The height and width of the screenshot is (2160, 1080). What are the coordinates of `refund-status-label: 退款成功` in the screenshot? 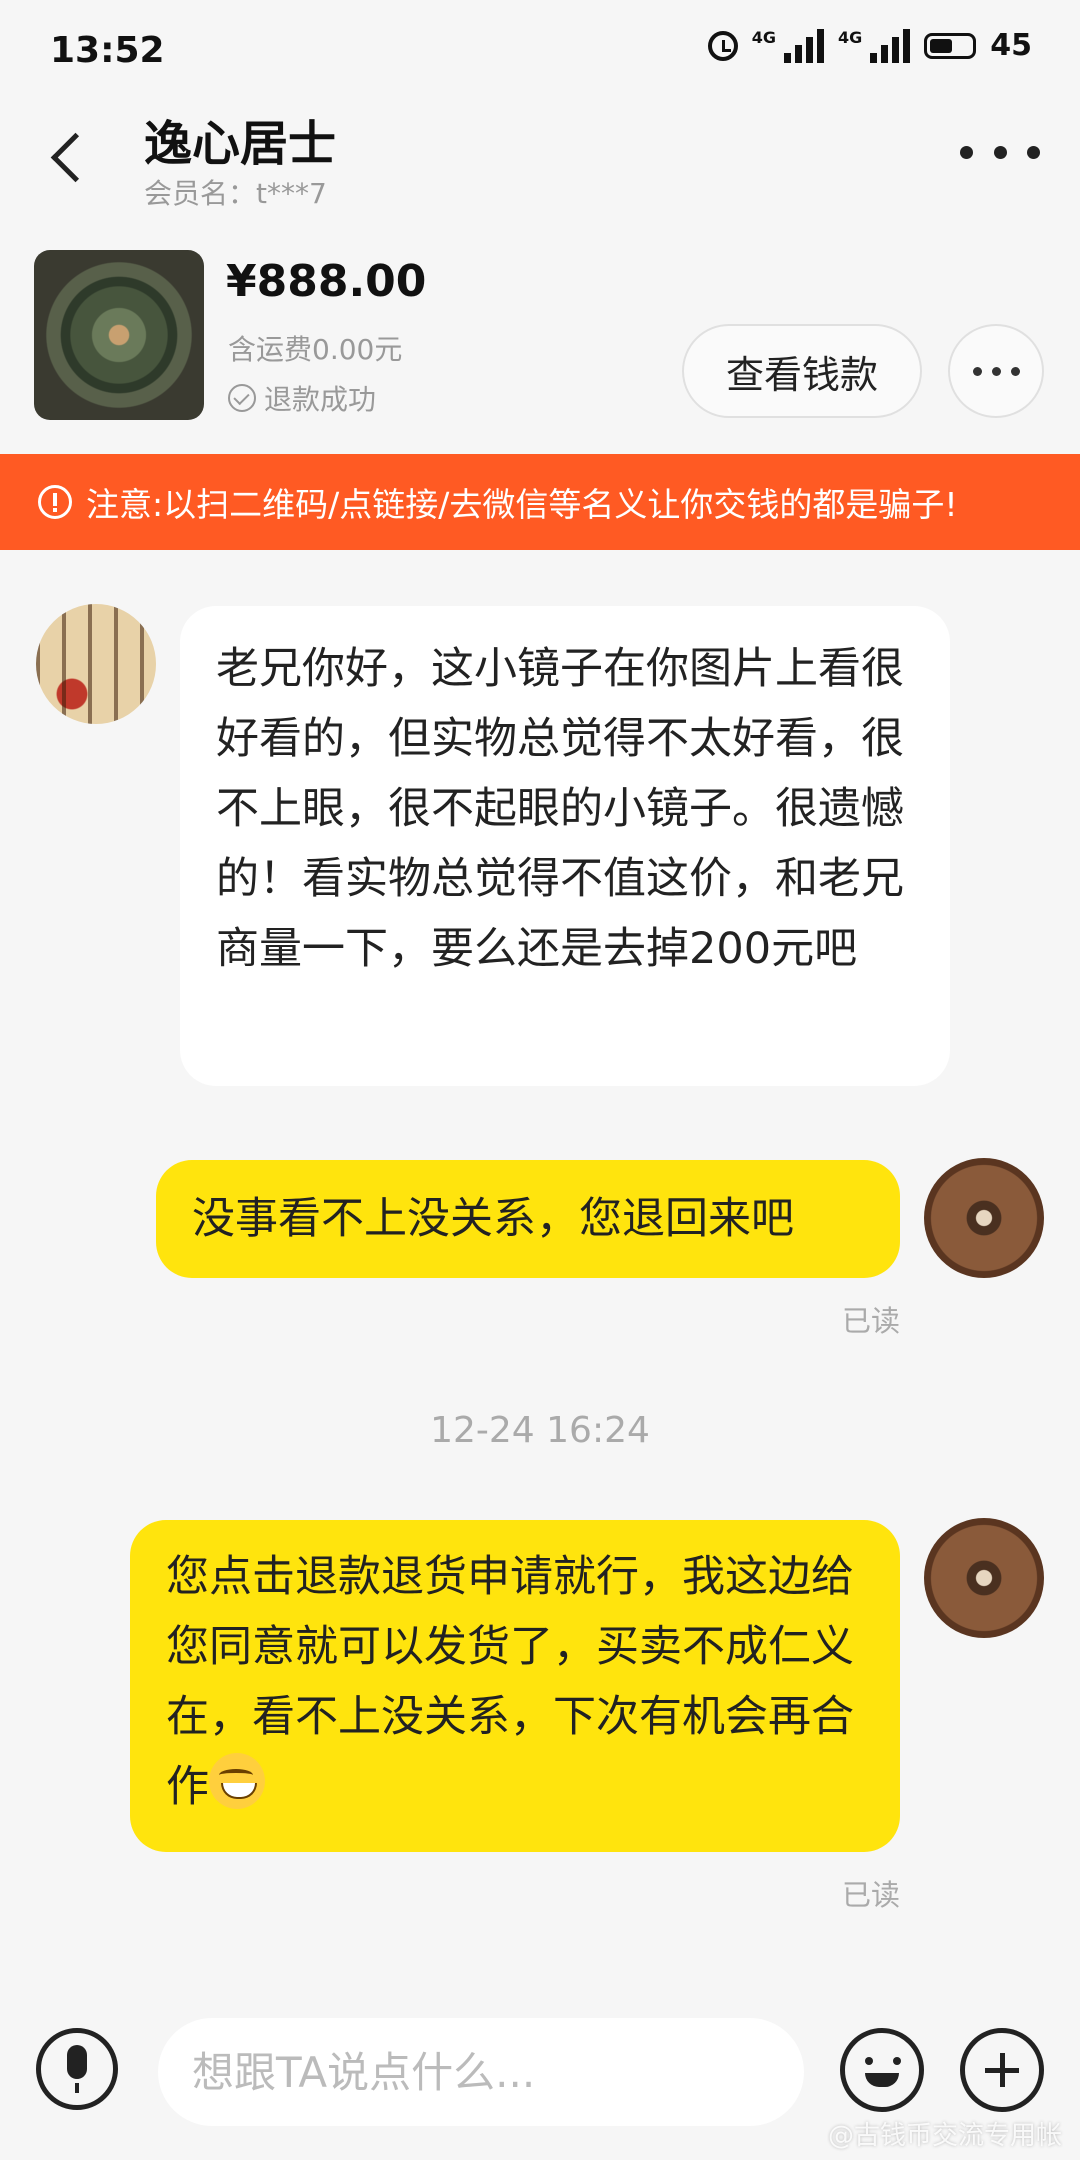 It's located at (320, 399).